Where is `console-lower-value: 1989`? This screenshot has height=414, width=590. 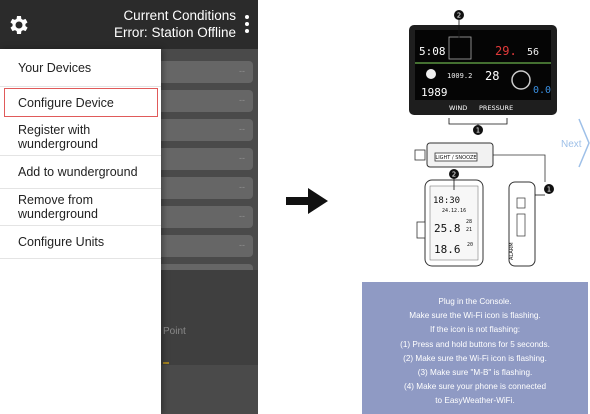 console-lower-value: 1989 is located at coordinates (434, 92).